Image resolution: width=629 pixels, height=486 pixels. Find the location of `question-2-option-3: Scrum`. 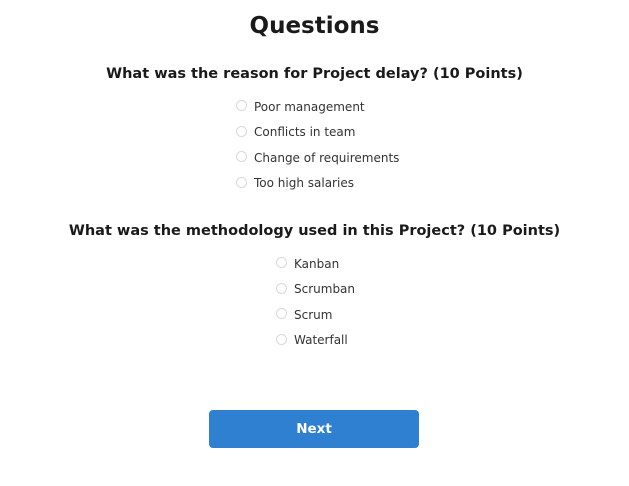

question-2-option-3: Scrum is located at coordinates (315, 315).